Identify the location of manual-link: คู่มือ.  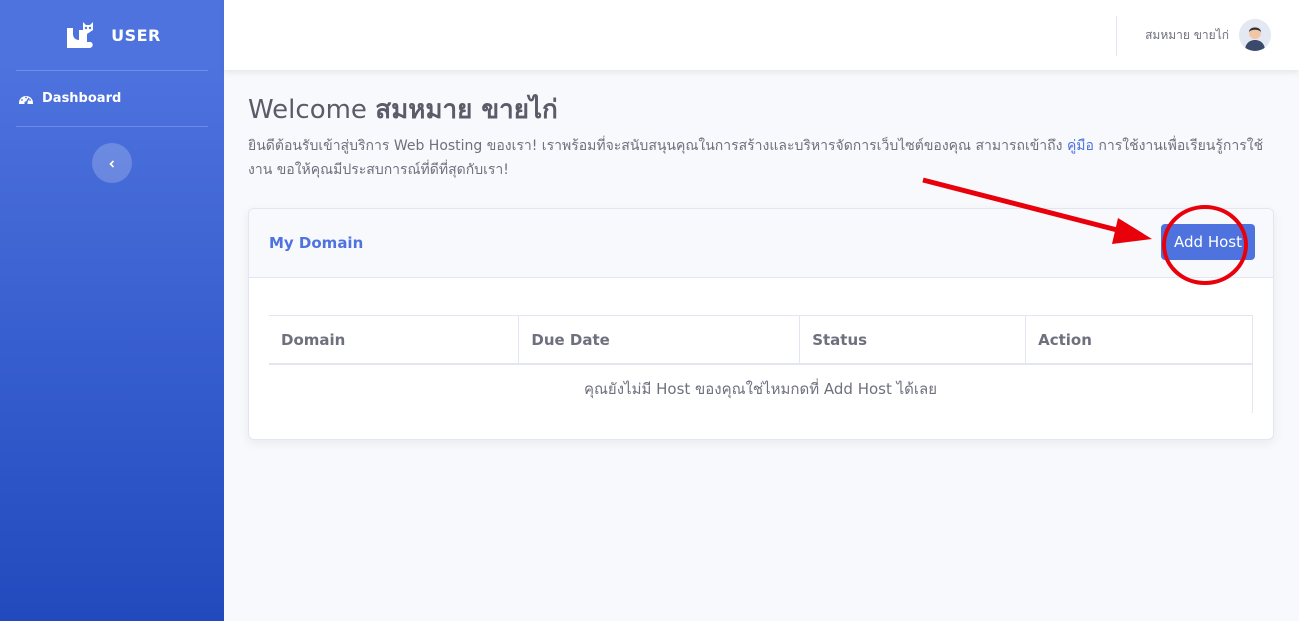
(1080, 146).